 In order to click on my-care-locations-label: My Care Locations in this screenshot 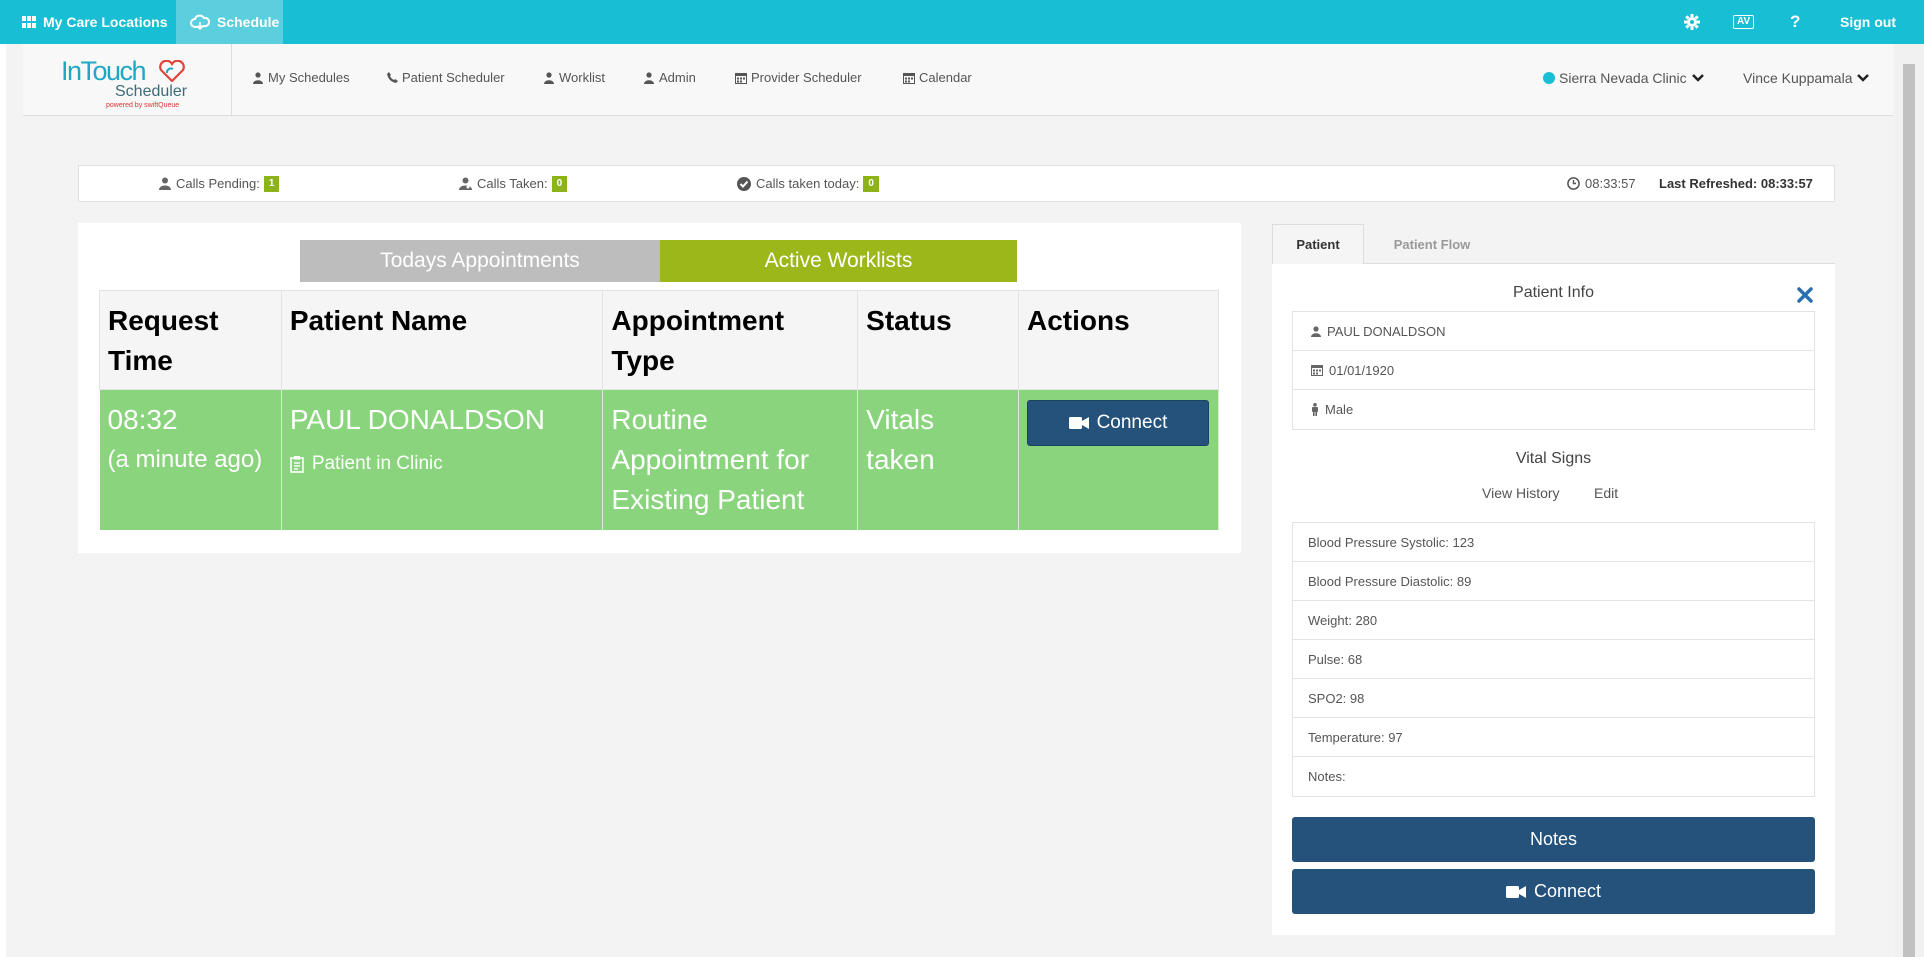, I will do `click(105, 22)`.